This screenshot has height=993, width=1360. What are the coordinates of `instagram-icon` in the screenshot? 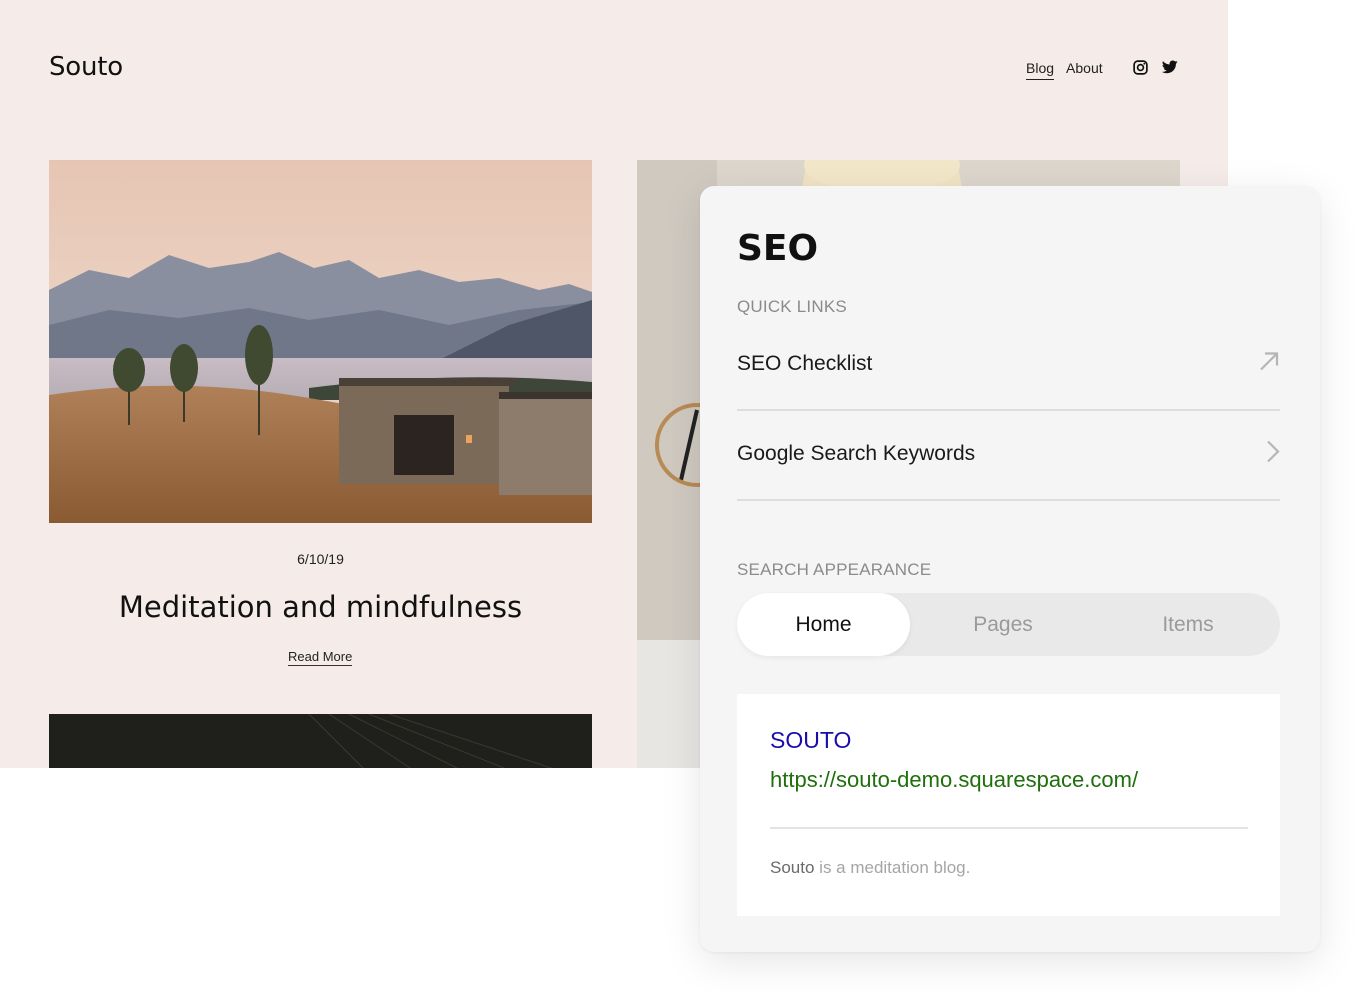 It's located at (1140, 67).